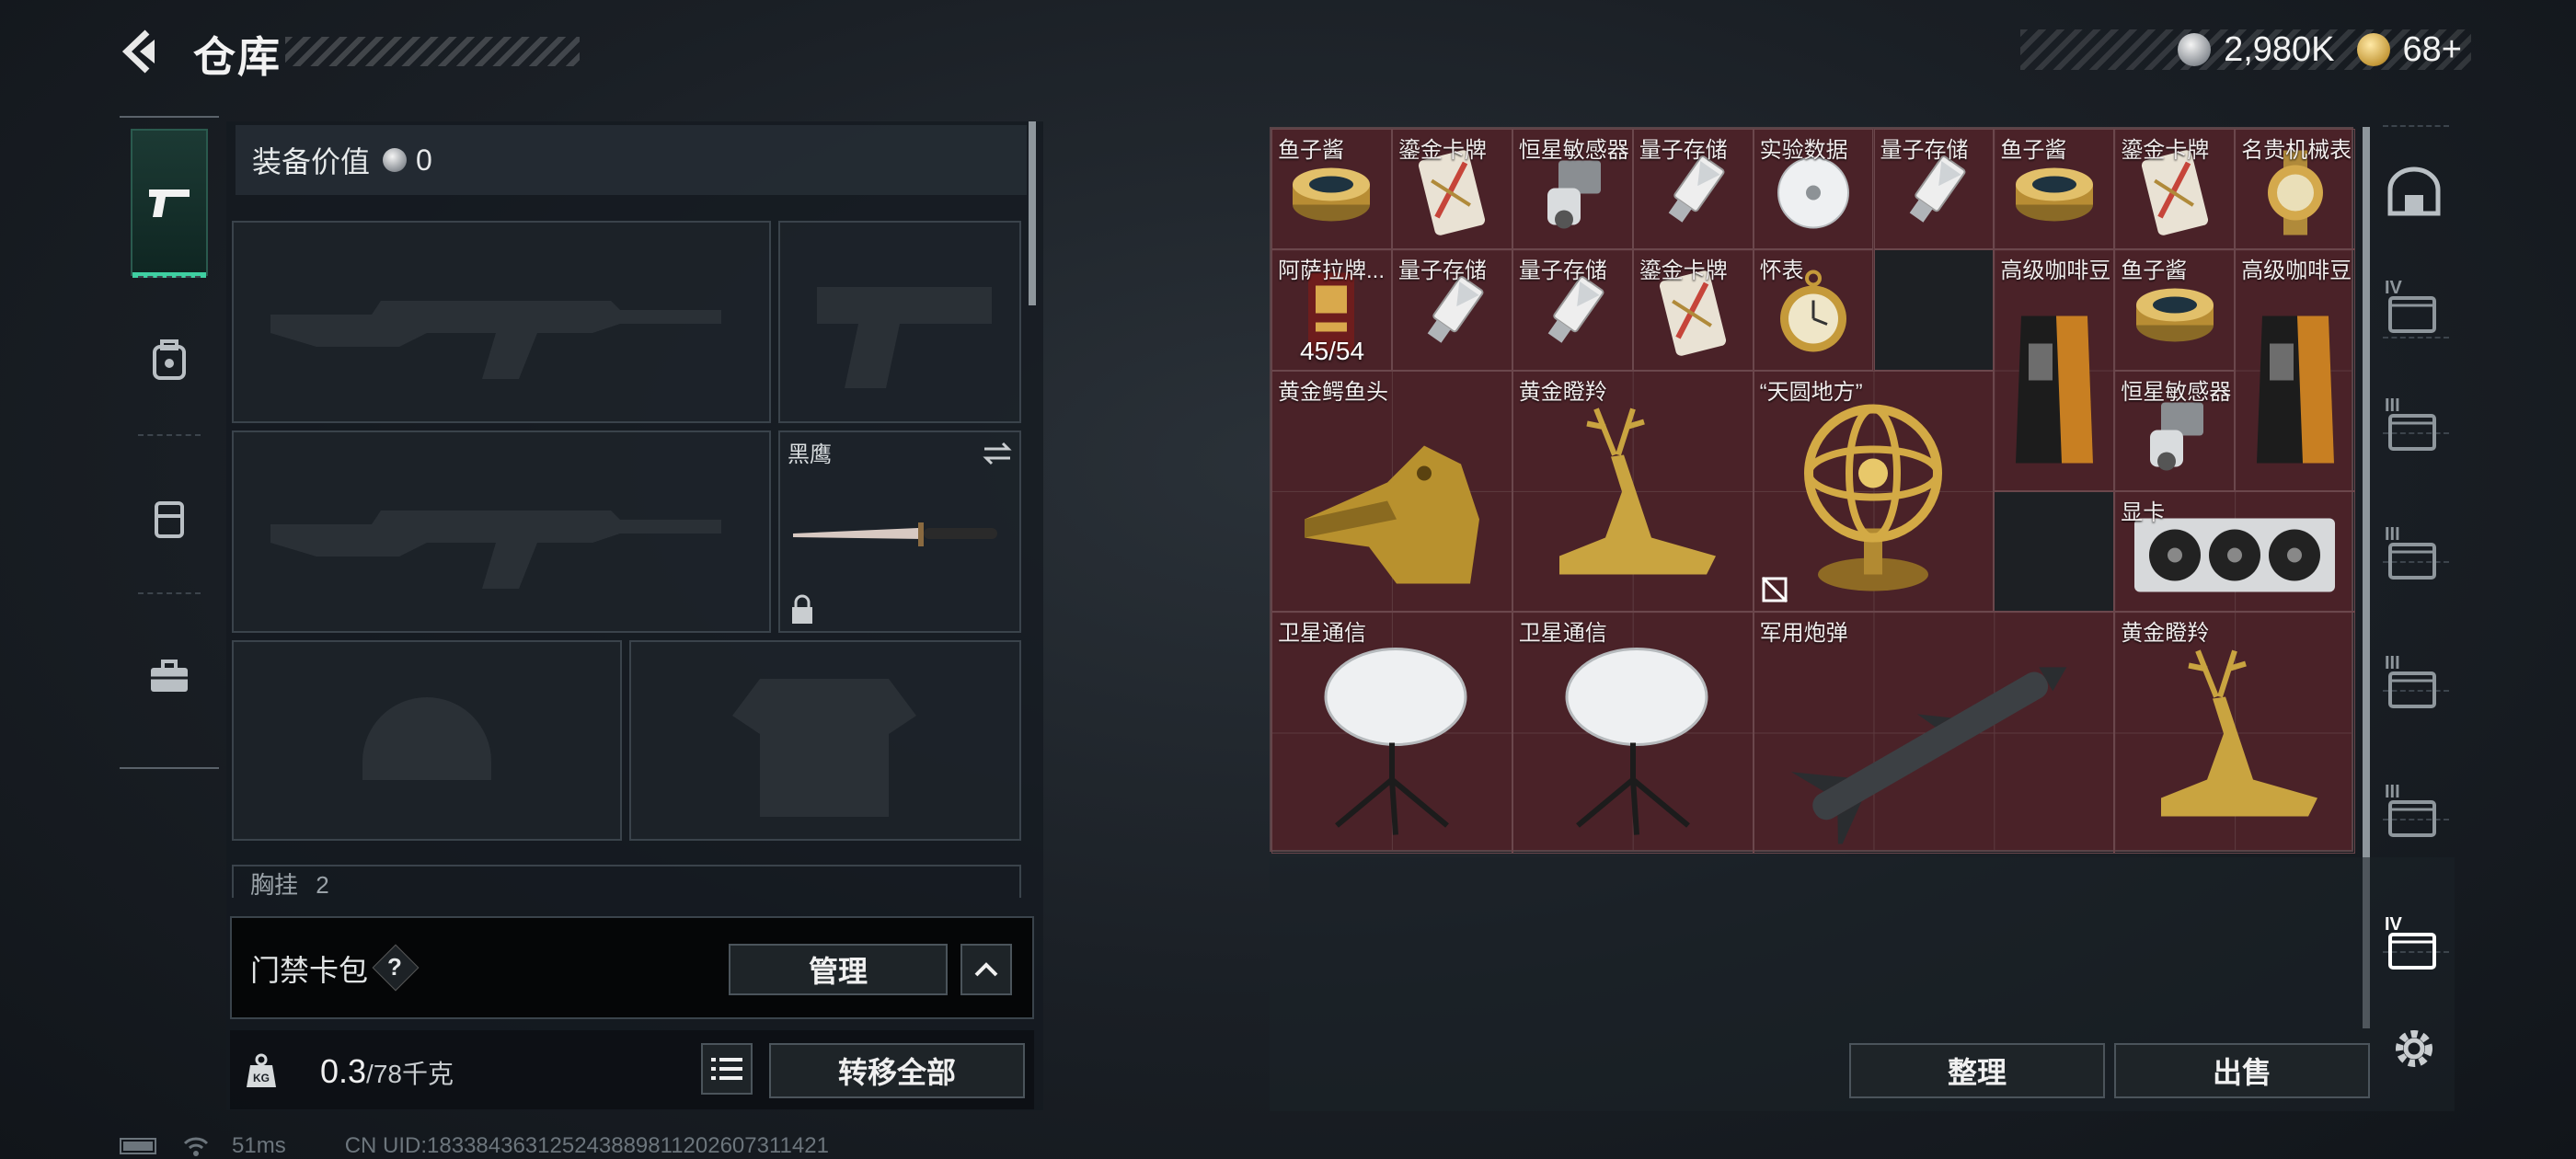 The width and height of the screenshot is (2576, 1159). What do you see at coordinates (2414, 191) in the screenshot?
I see `rail-storage-icon` at bounding box center [2414, 191].